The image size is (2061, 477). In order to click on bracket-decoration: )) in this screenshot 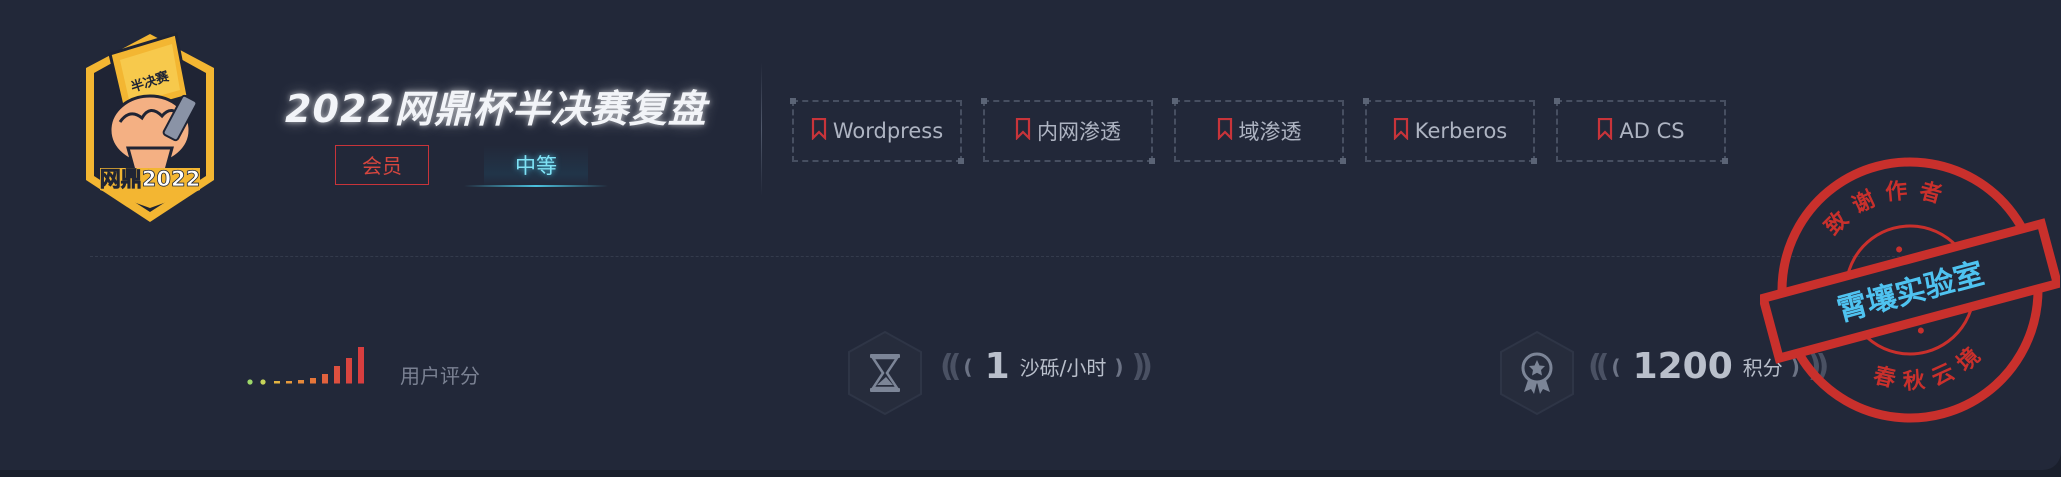, I will do `click(1142, 366)`.